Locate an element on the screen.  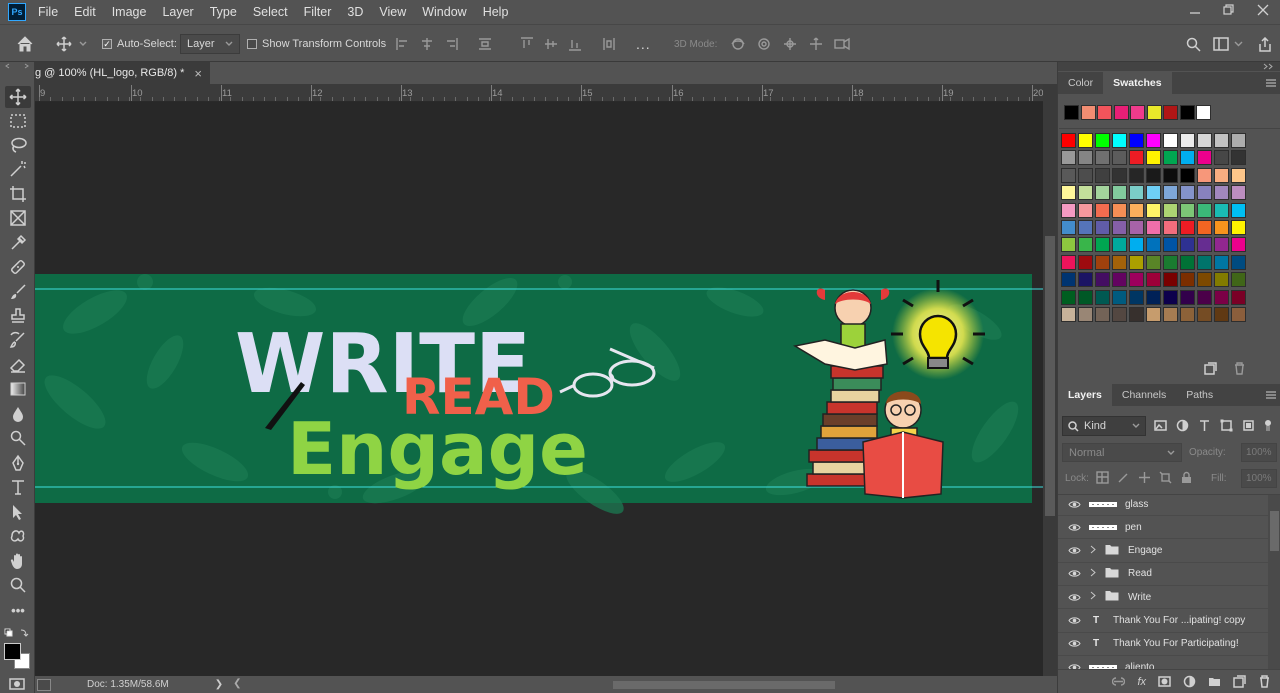
3d-roll-icon is located at coordinates (764, 44).